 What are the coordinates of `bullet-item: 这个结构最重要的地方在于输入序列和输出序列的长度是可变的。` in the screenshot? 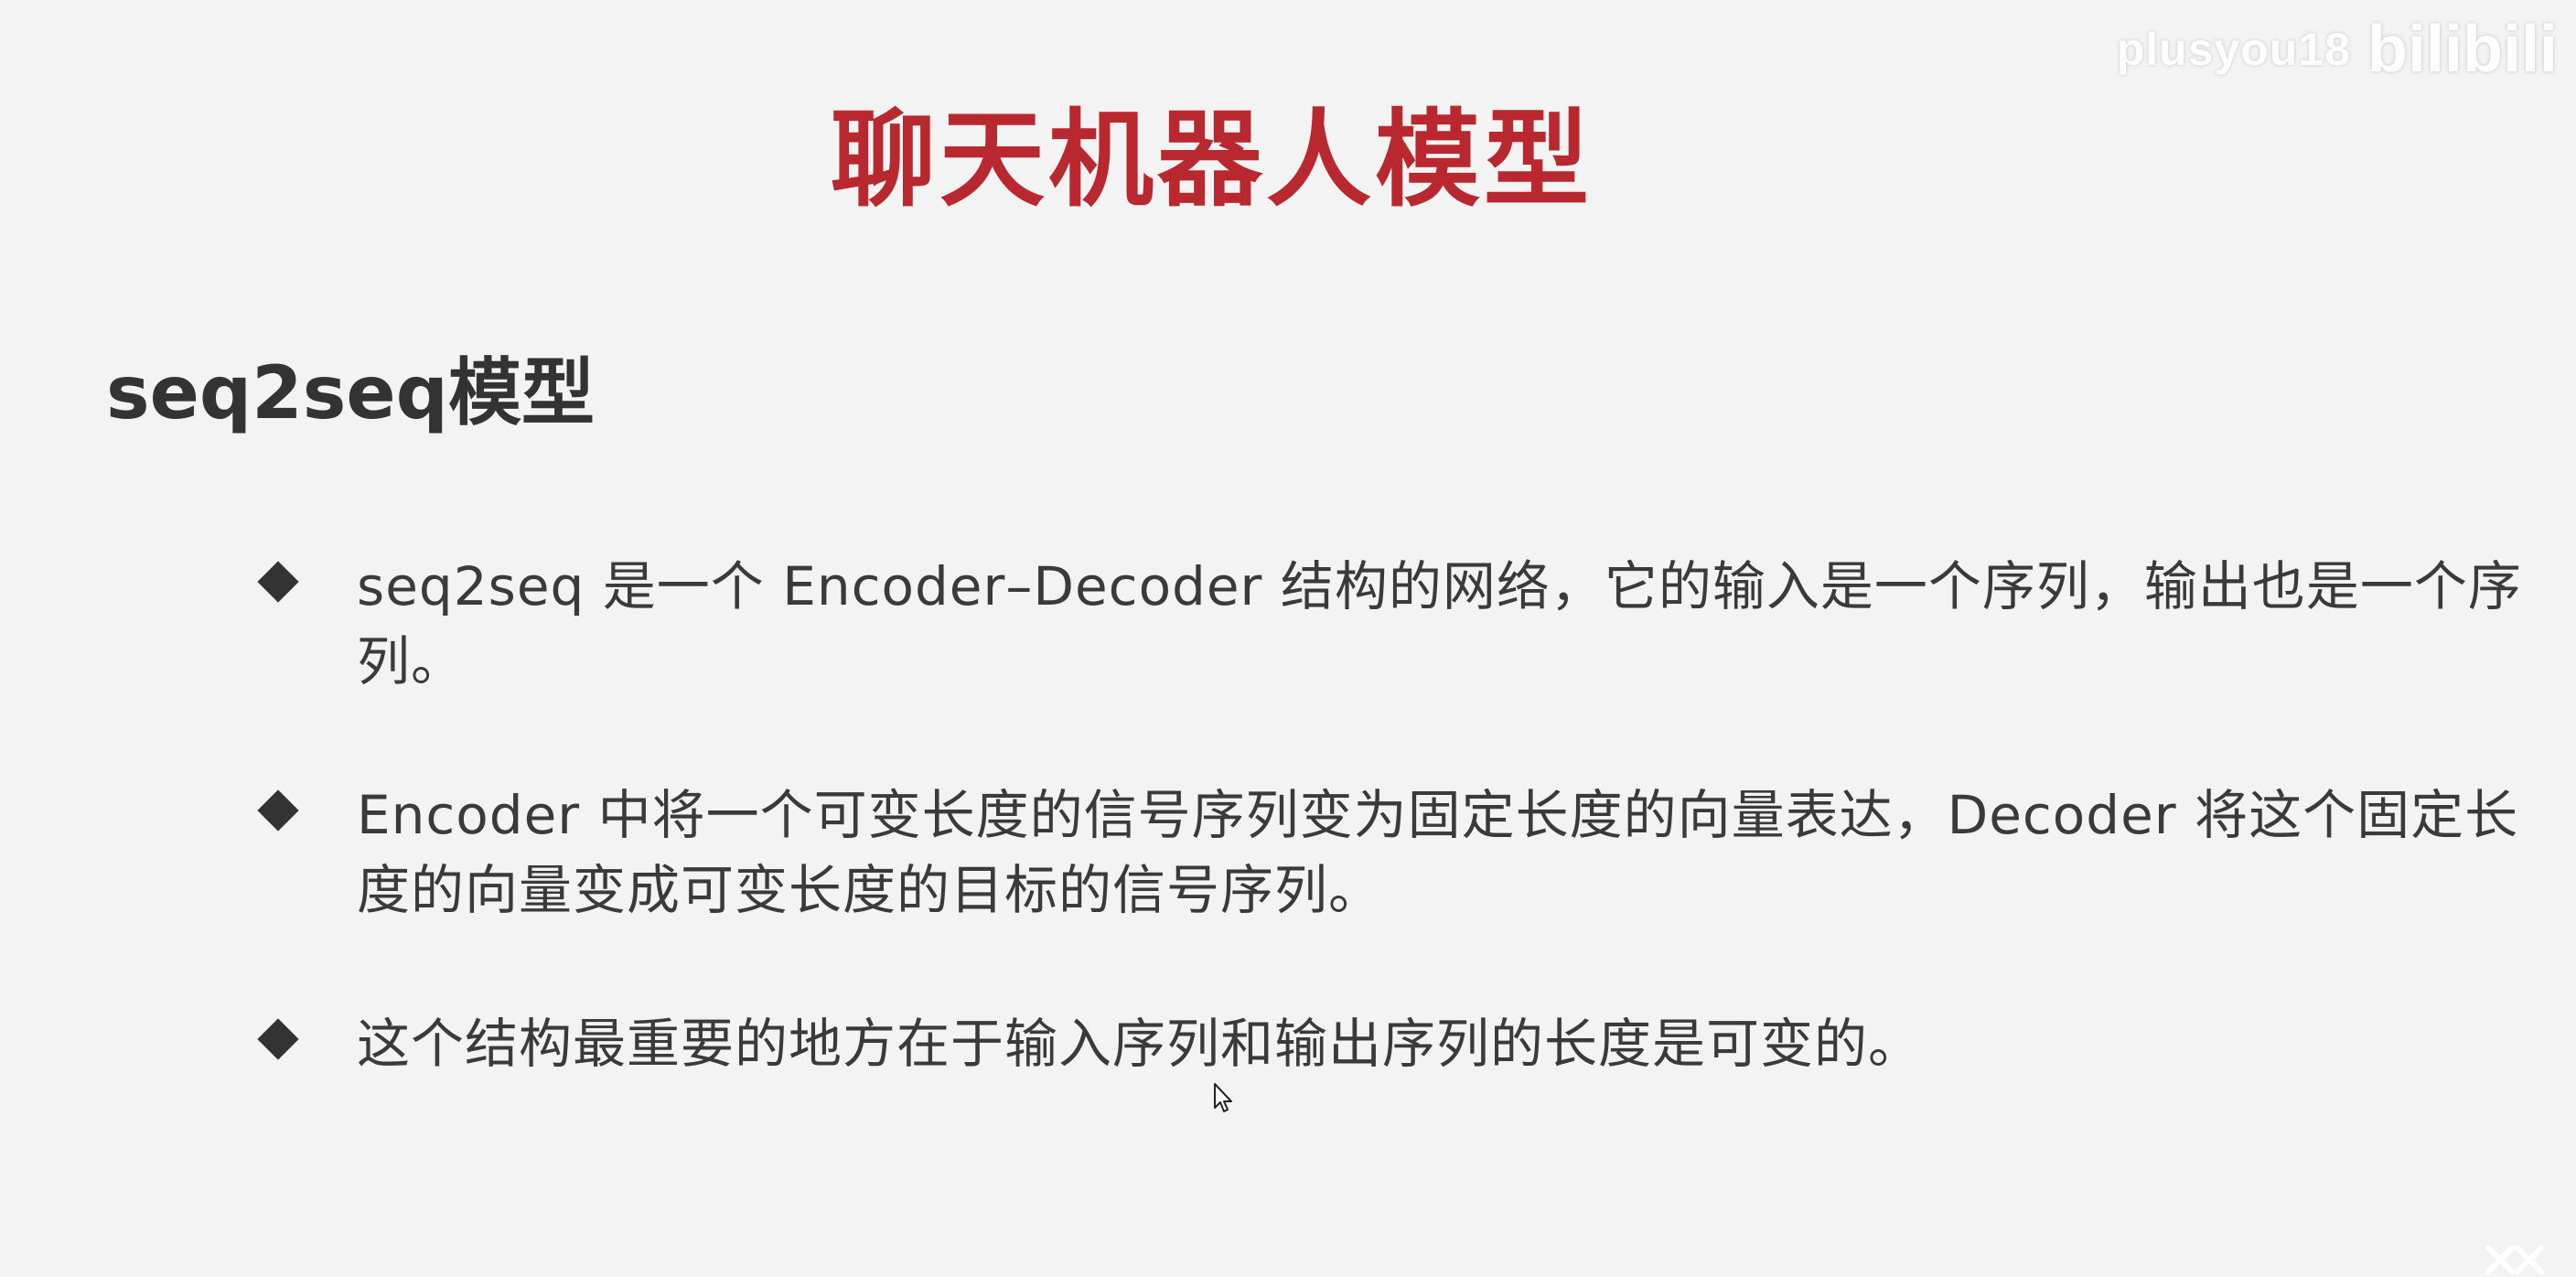 It's located at (1399, 1043).